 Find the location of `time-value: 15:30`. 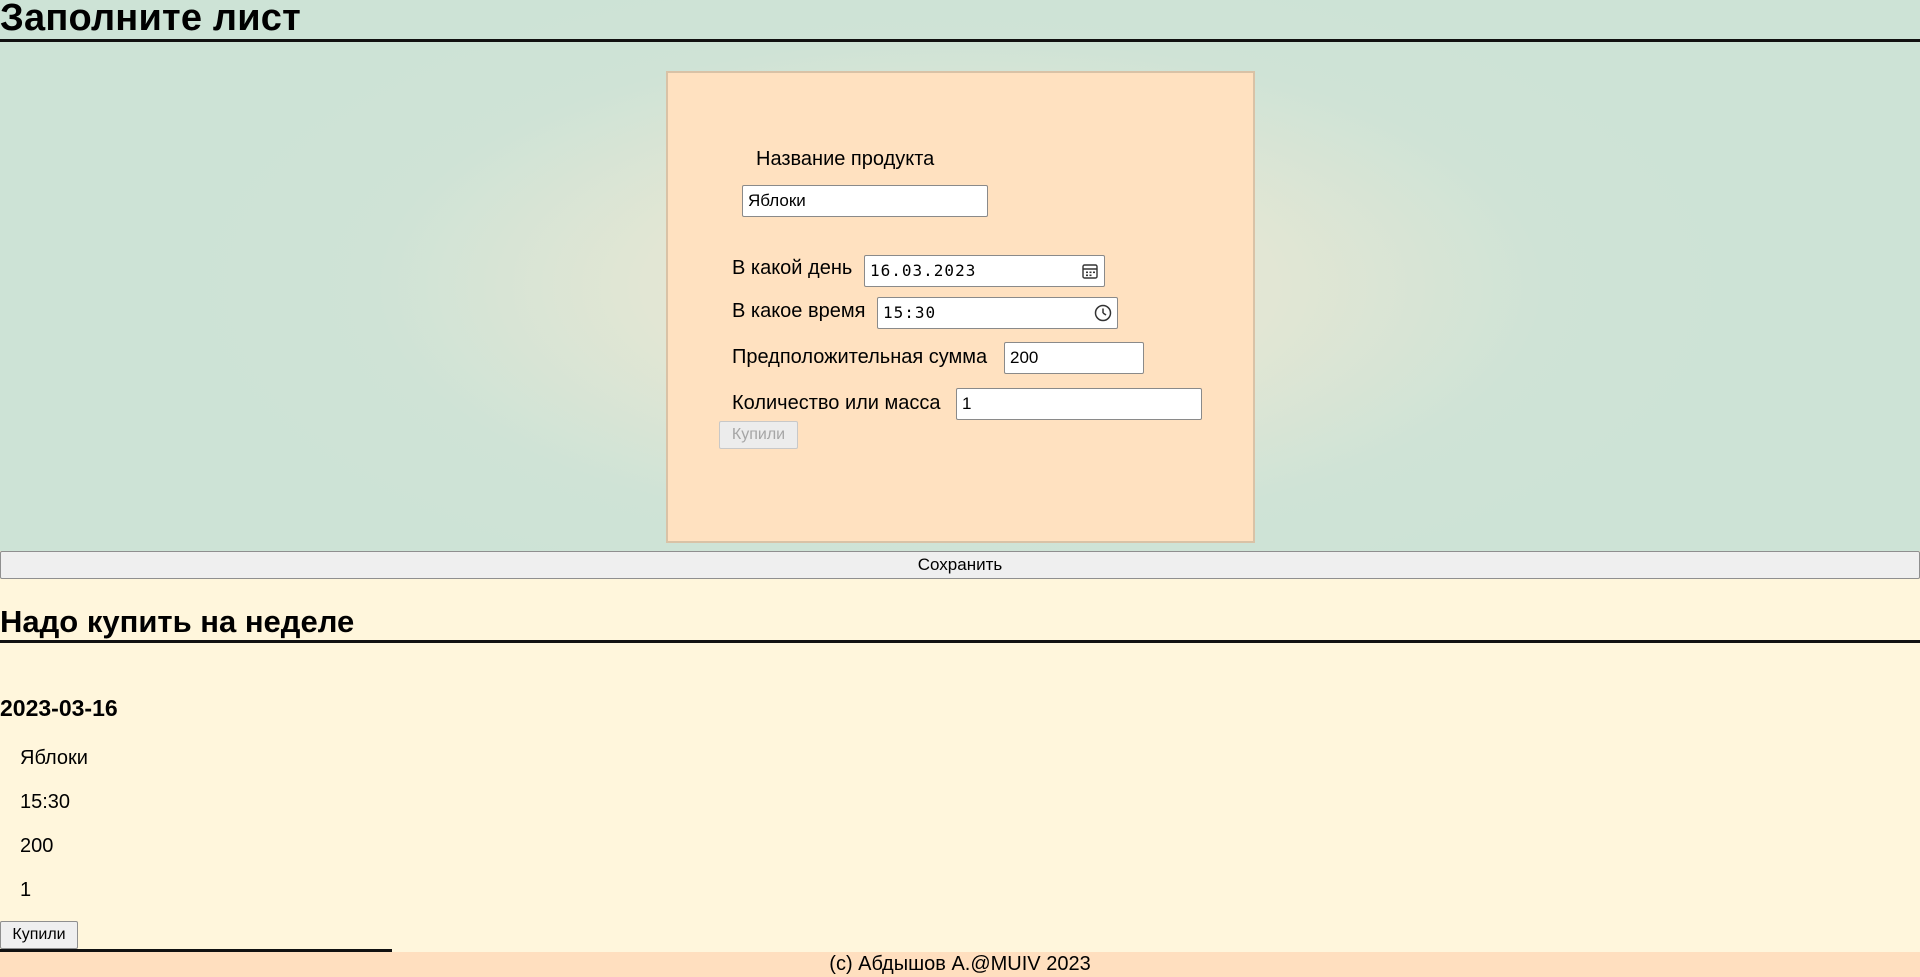

time-value: 15:30 is located at coordinates (910, 312).